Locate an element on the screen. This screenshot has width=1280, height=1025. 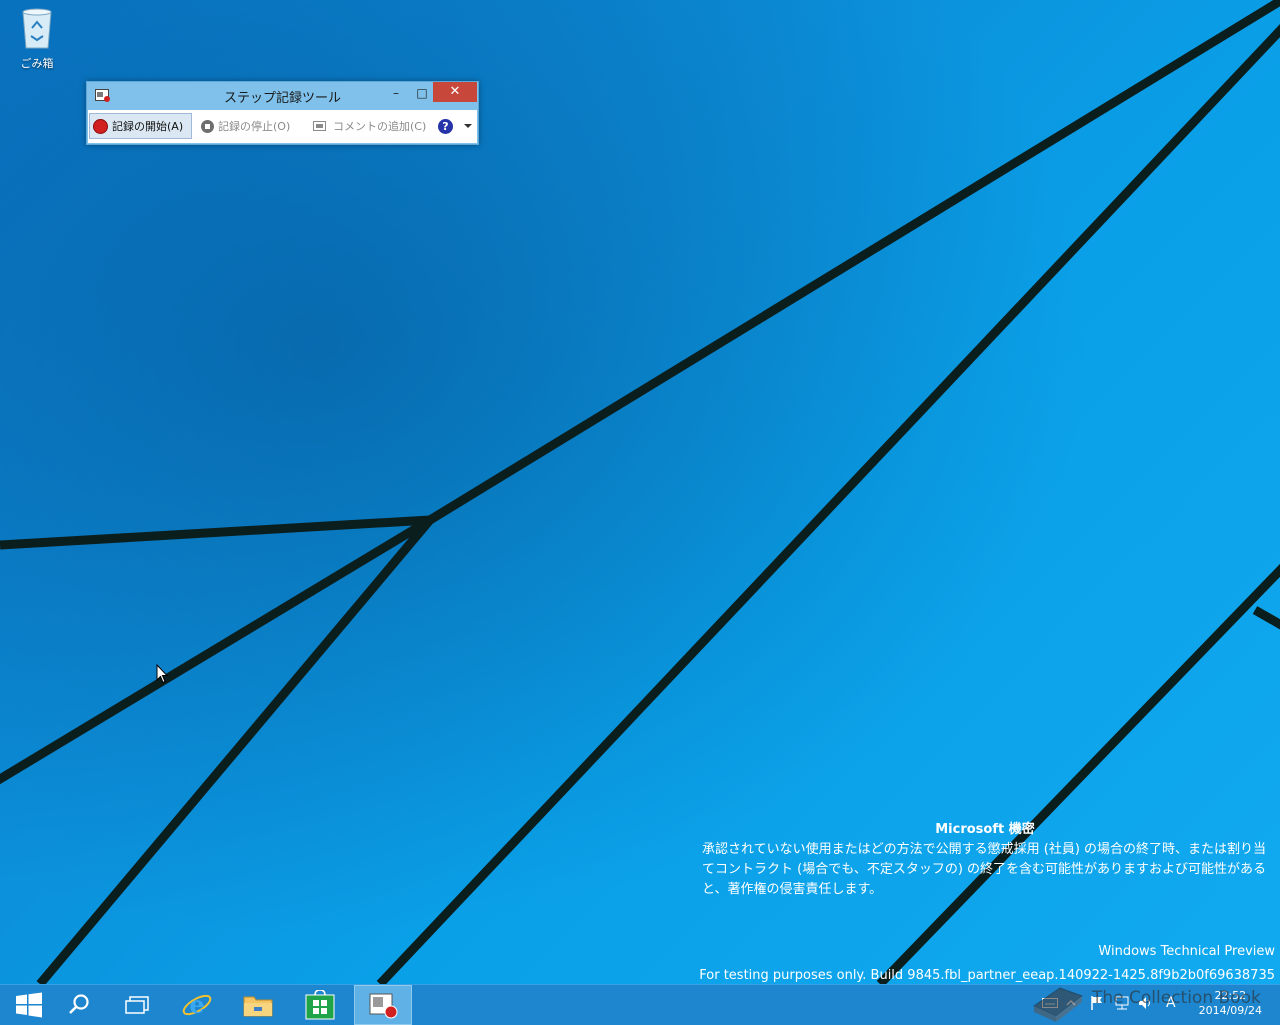
svg-text: e is located at coordinates (196, 1004).